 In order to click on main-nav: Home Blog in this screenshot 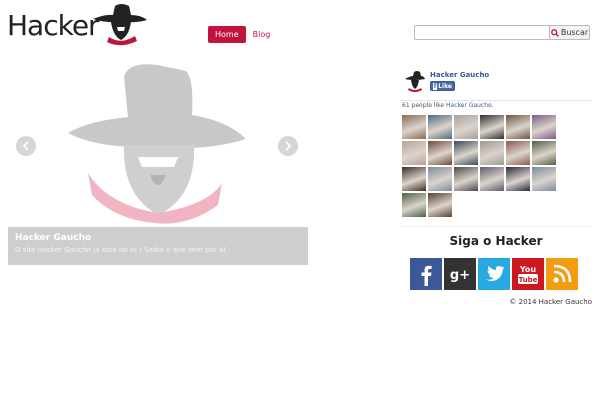, I will do `click(242, 34)`.